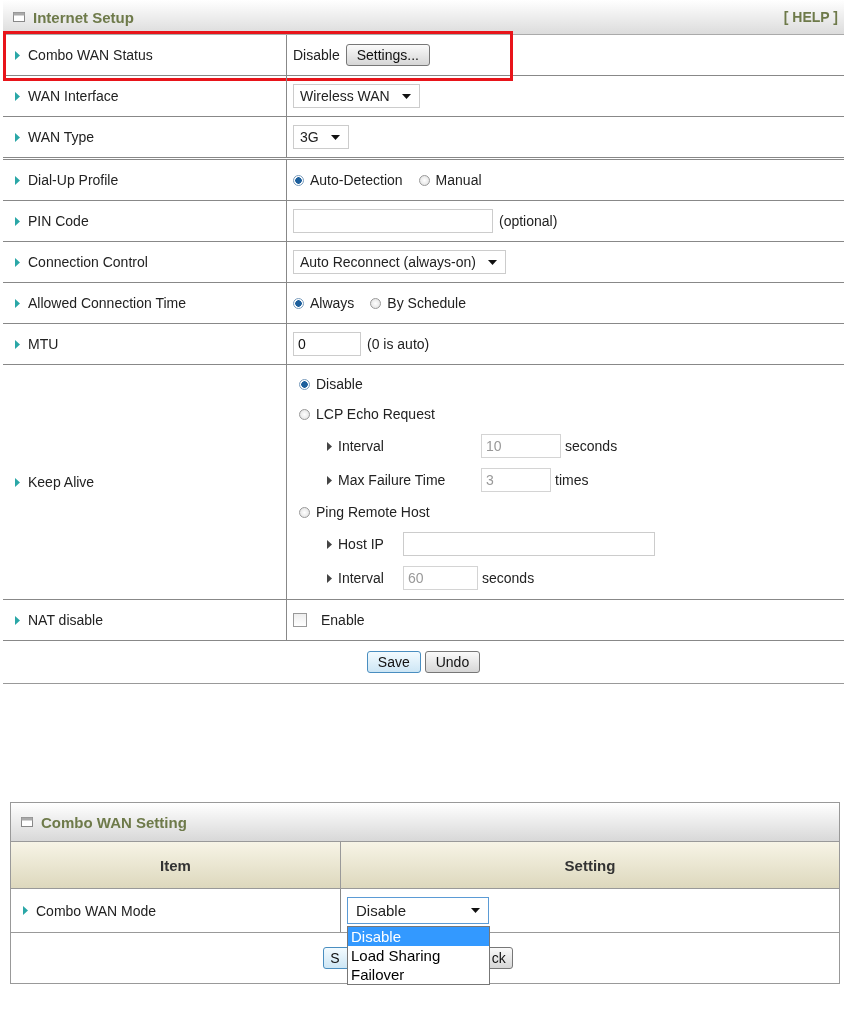  I want to click on radio-label: Disable, so click(339, 384).